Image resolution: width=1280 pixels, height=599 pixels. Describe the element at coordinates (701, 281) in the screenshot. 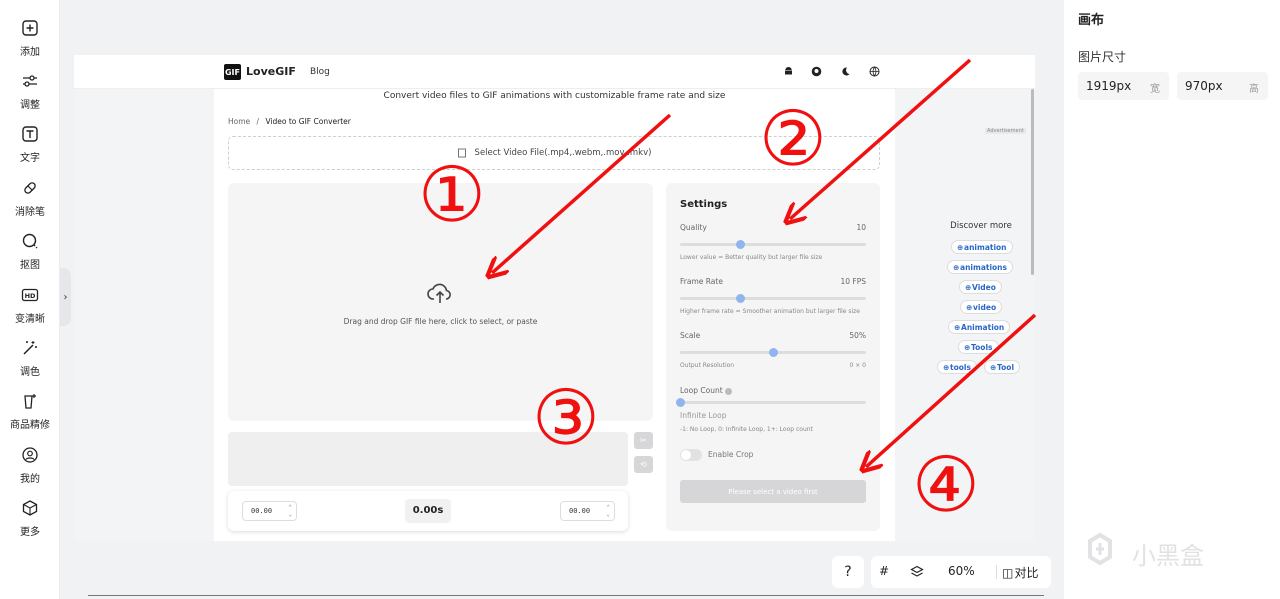

I see `fps-label: Frame Rate` at that location.